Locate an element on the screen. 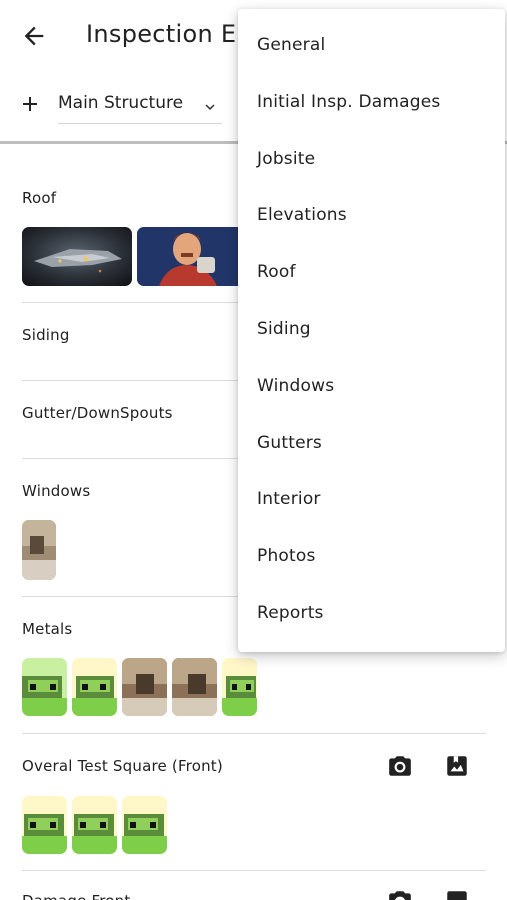 The height and width of the screenshot is (900, 507). back-arrow-icon is located at coordinates (34, 36).